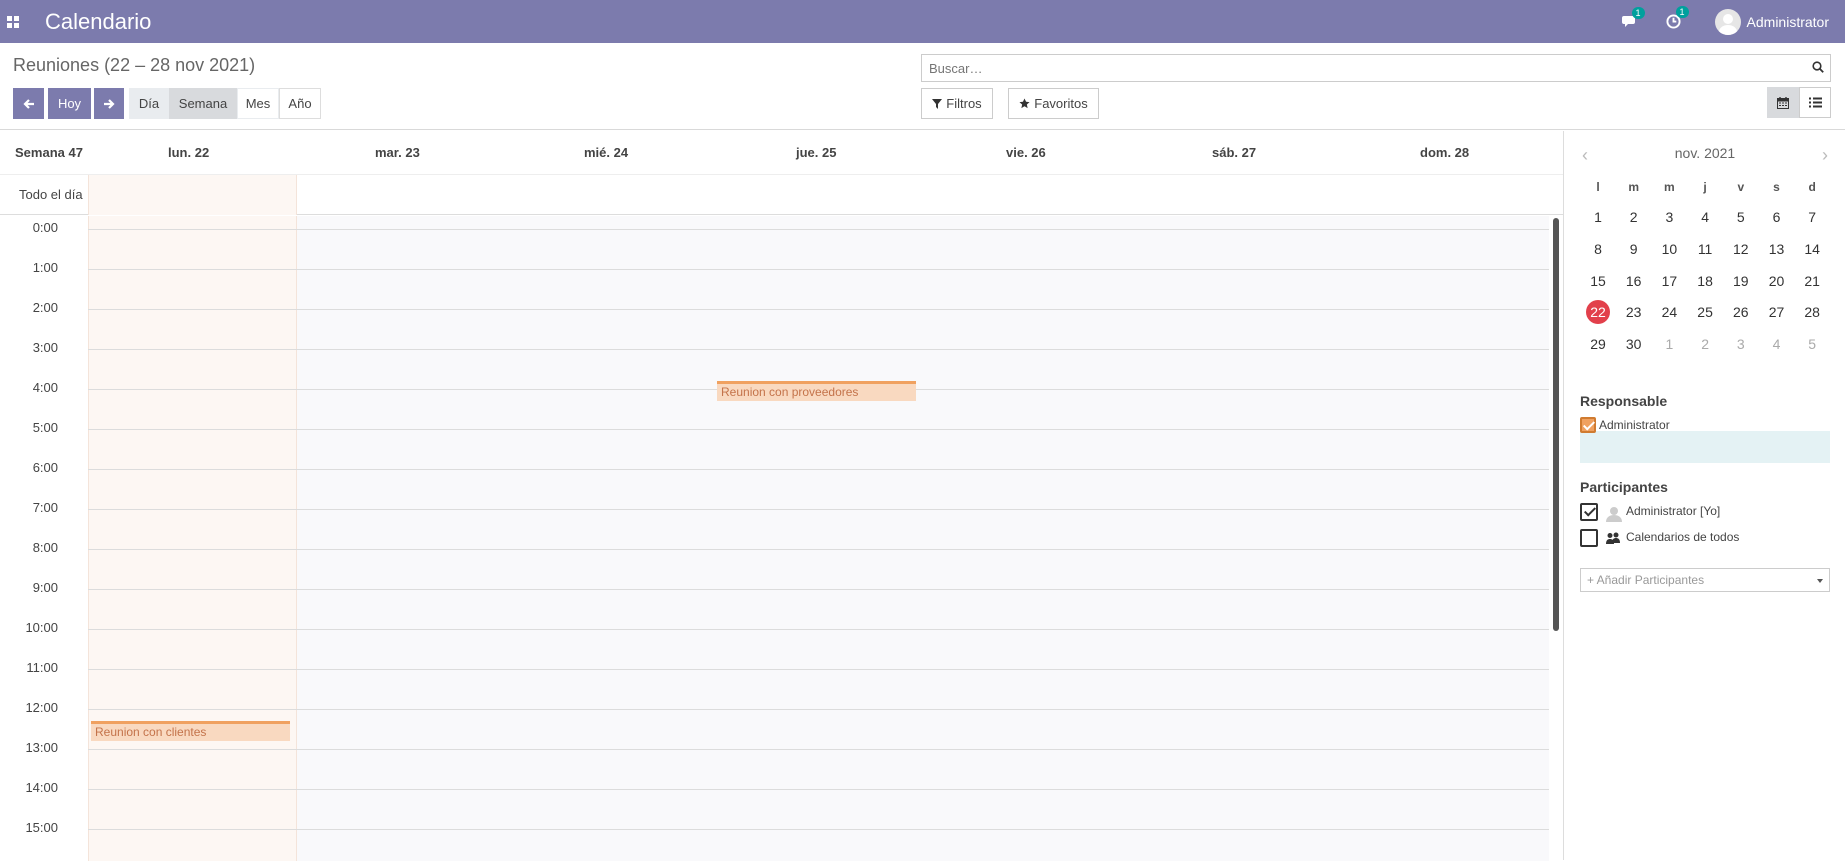  Describe the element at coordinates (957, 103) in the screenshot. I see `filters-button: Filtros` at that location.